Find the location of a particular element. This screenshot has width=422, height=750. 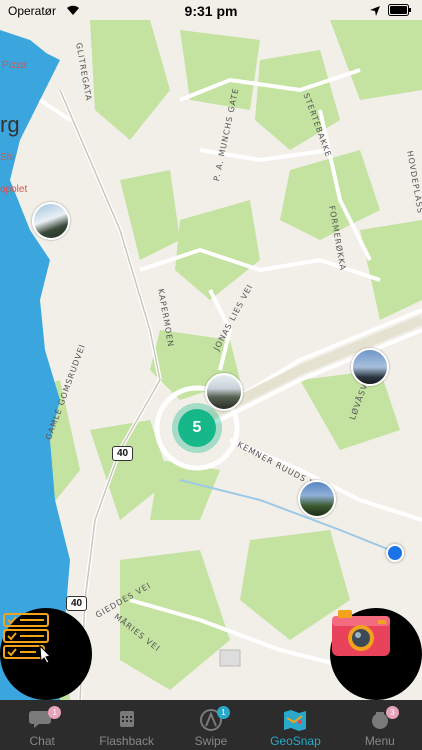

poi-pizza: Pizza is located at coordinates (14, 65).